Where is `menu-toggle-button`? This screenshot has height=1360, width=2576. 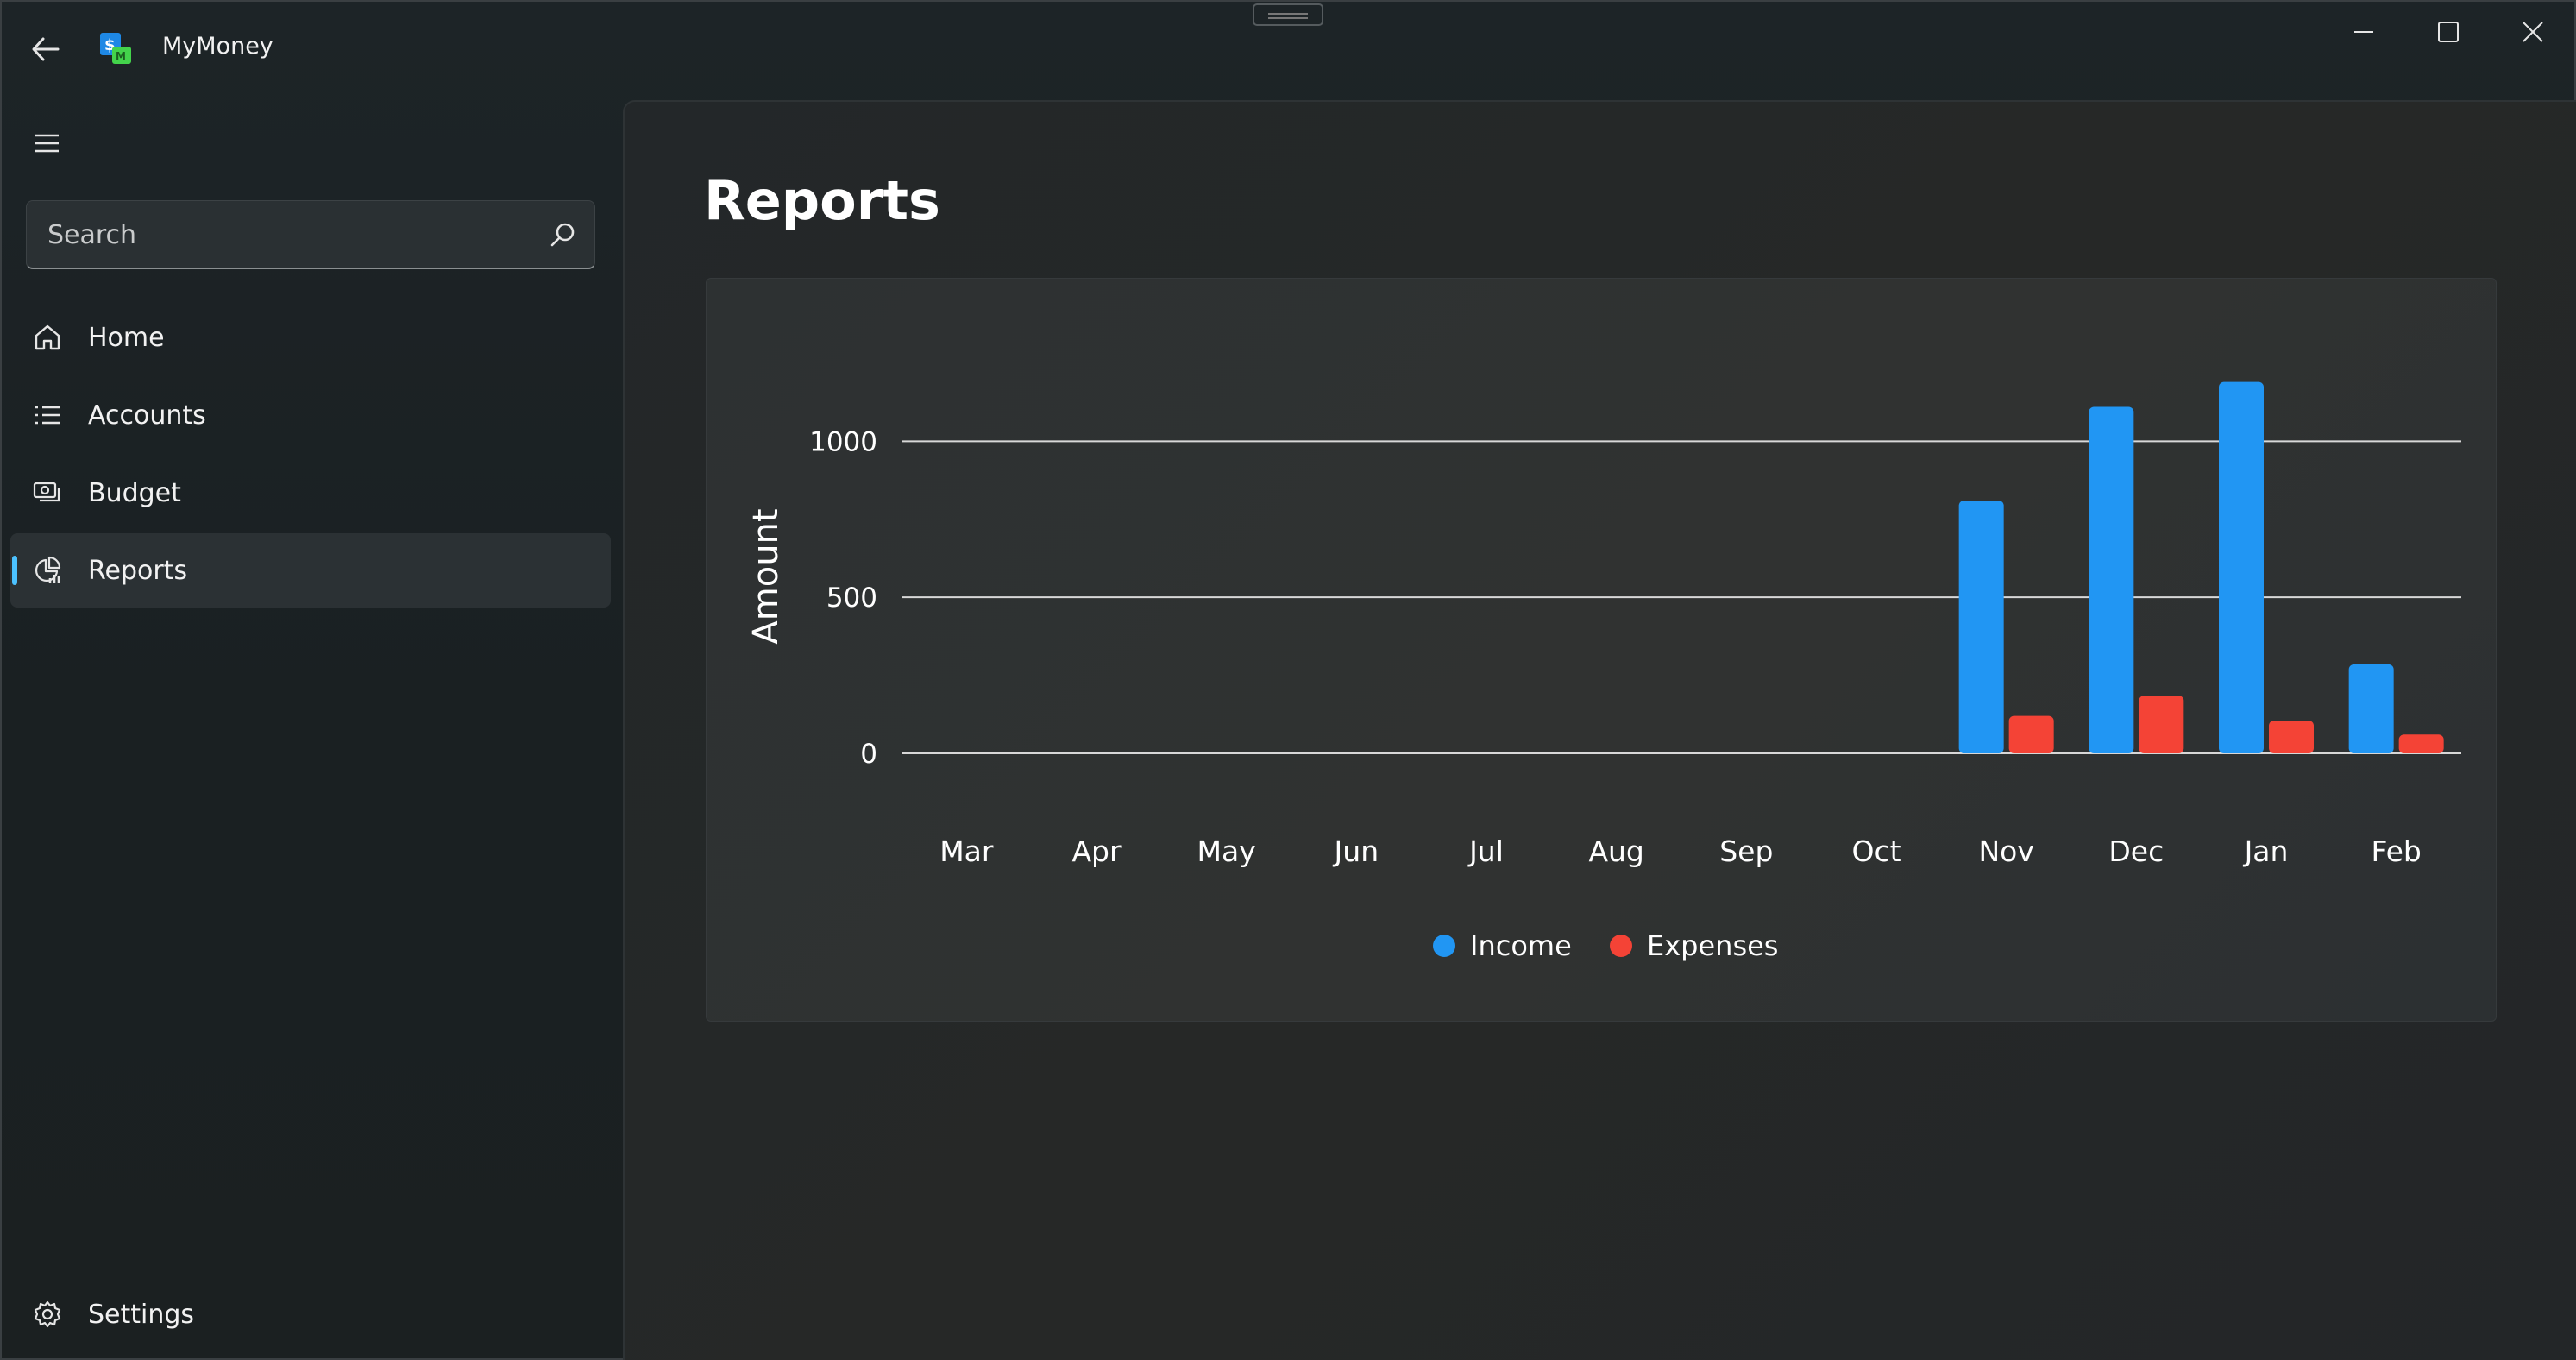 menu-toggle-button is located at coordinates (46, 143).